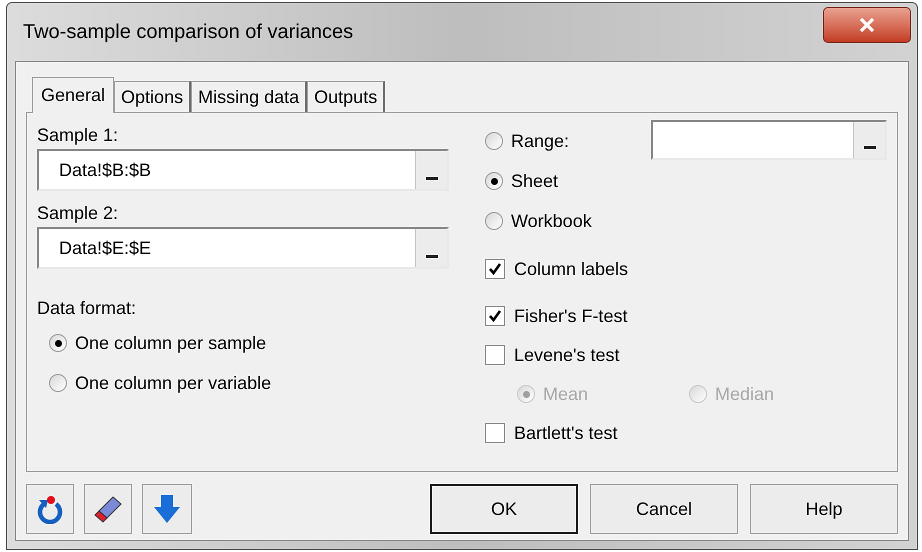  What do you see at coordinates (346, 96) in the screenshot?
I see `tab: Outputs` at bounding box center [346, 96].